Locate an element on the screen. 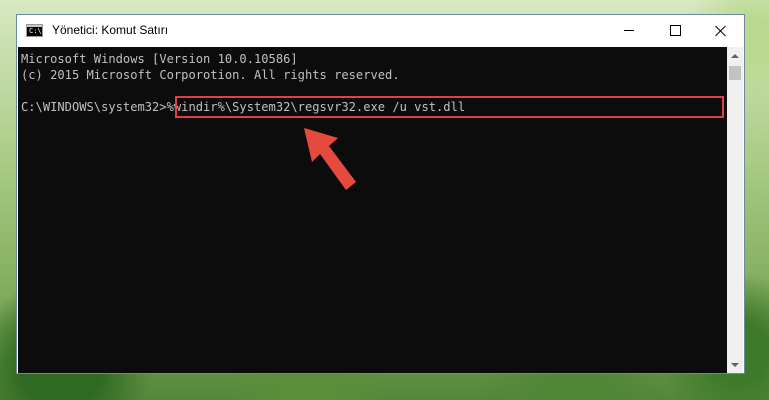 This screenshot has width=769, height=400. minimize-button is located at coordinates (629, 30).